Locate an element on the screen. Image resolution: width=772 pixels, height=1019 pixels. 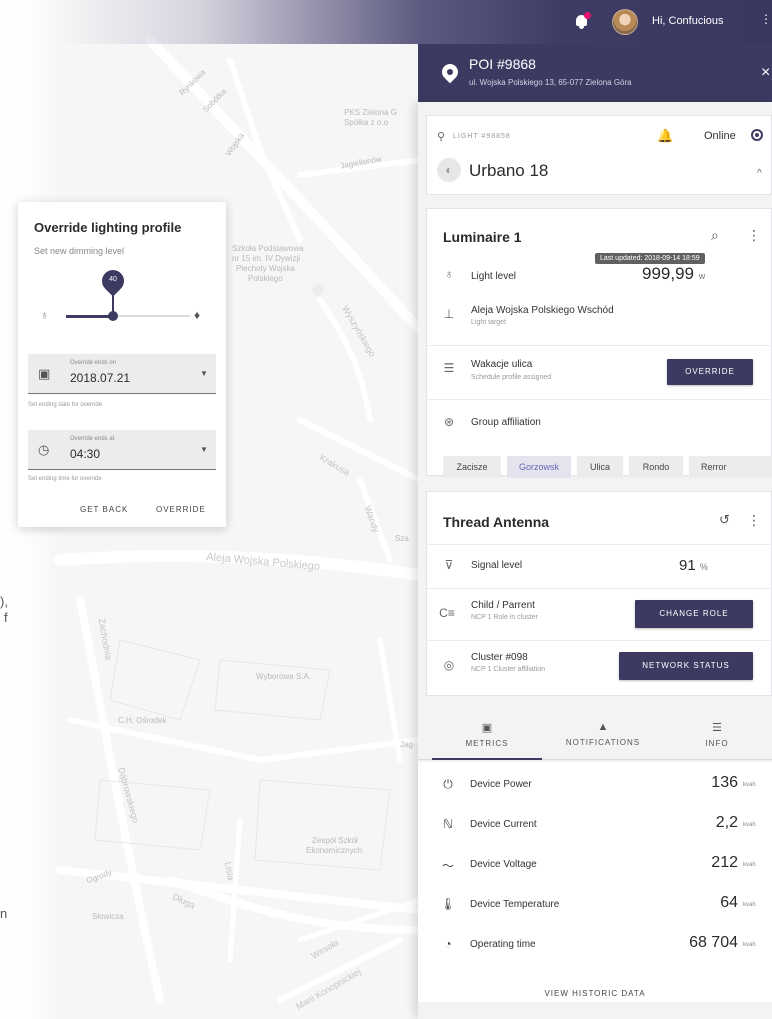
metric-value: 212 is located at coordinates (724, 862).